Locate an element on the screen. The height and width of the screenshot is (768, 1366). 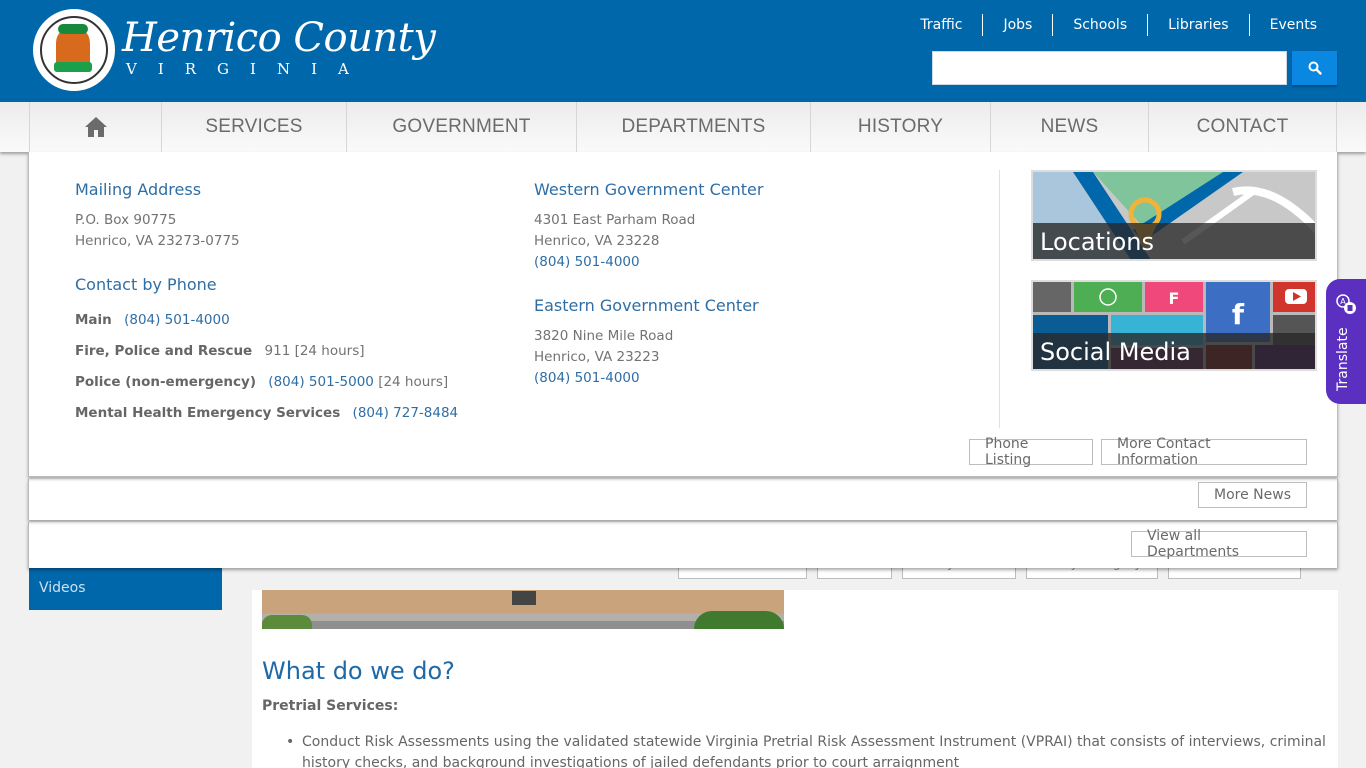
nav-government: GOVERNMENT is located at coordinates (462, 127).